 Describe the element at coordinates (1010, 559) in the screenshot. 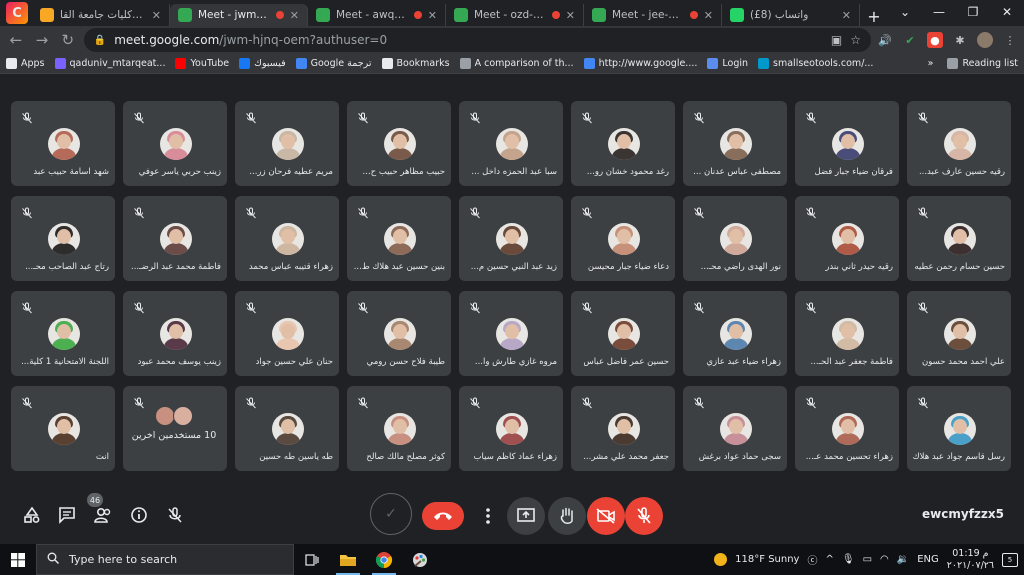

I see `notification-center-icon: 5` at that location.